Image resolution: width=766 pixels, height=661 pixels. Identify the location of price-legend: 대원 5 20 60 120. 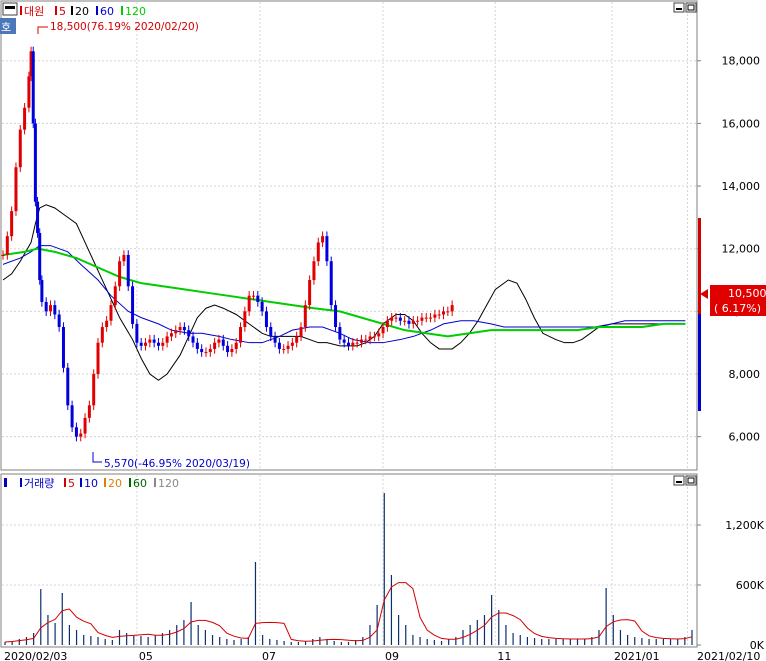
(83, 11).